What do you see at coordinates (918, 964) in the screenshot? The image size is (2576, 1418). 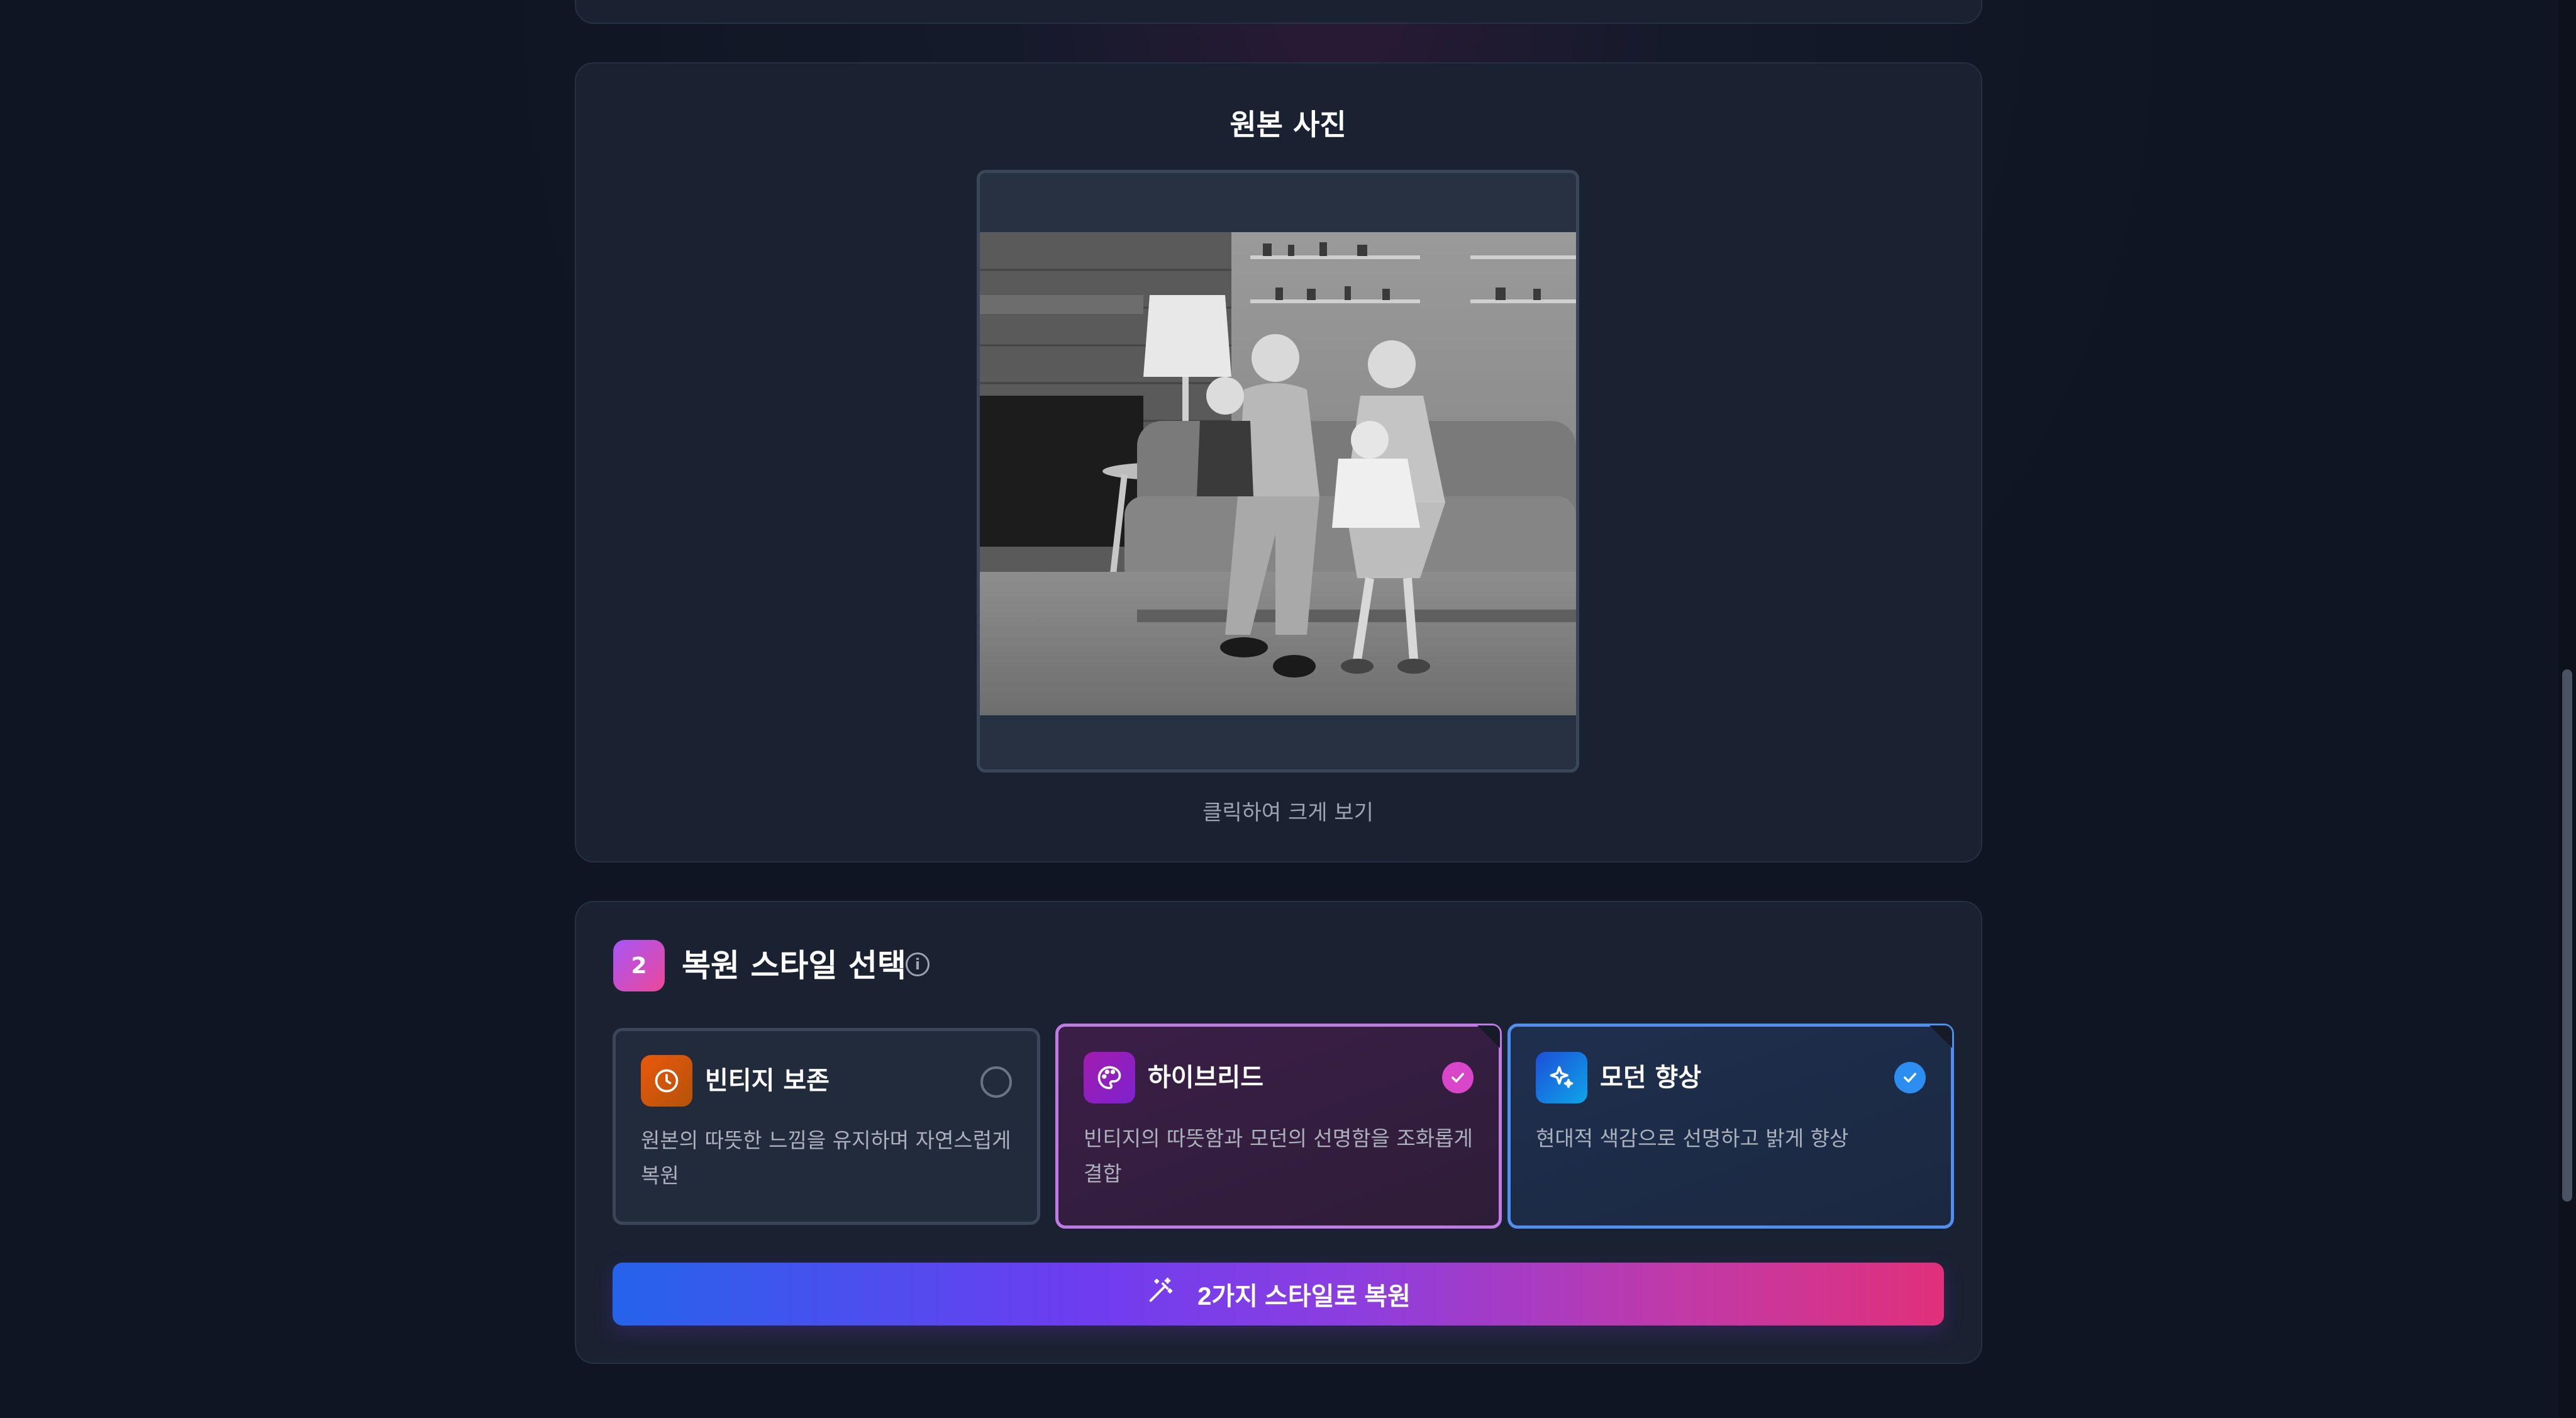 I see `info-icon: i` at bounding box center [918, 964].